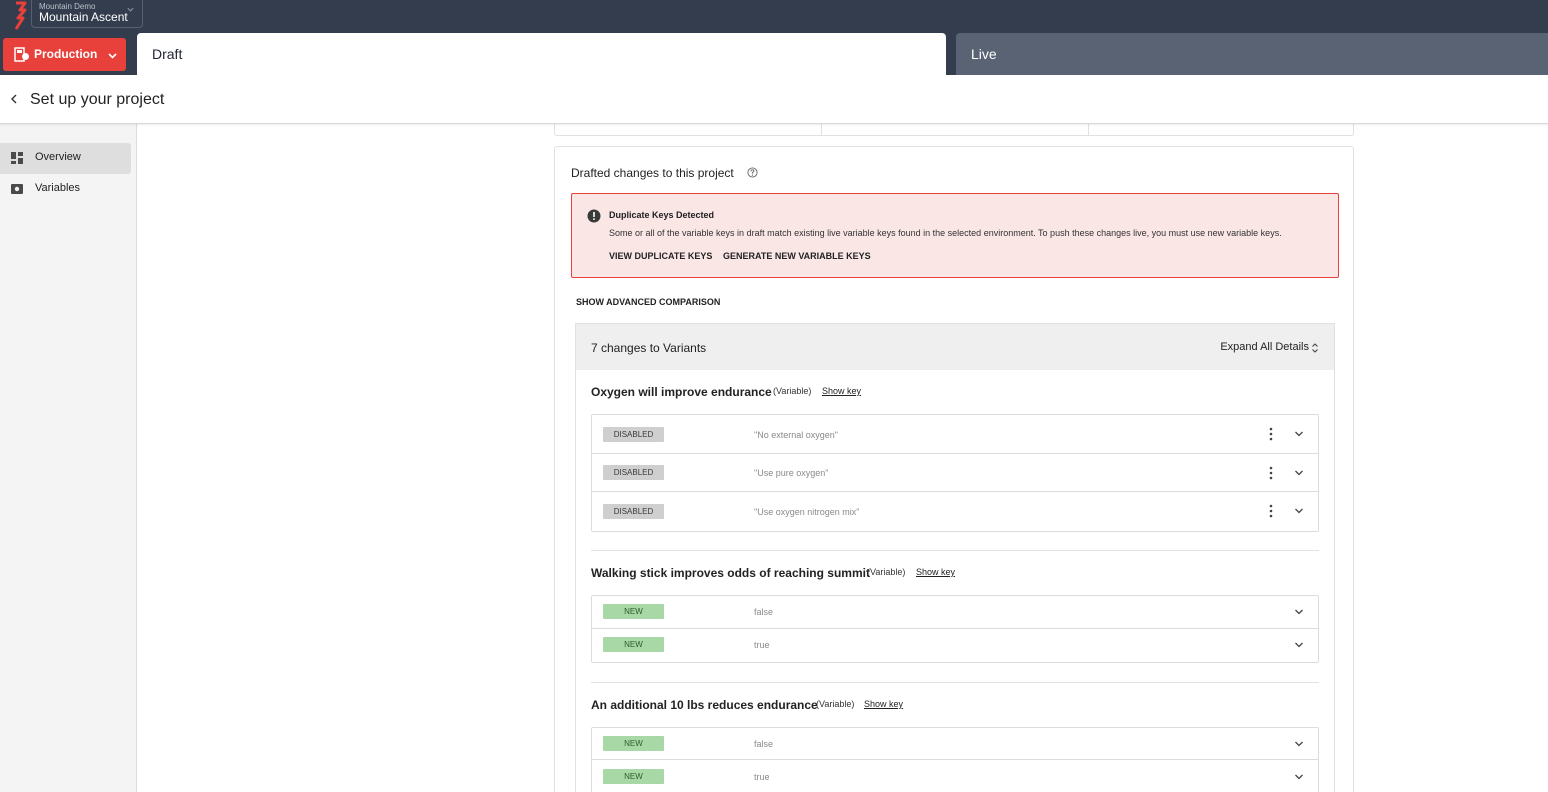 The width and height of the screenshot is (1548, 792). Describe the element at coordinates (541, 54) in the screenshot. I see `tab-draft: Draft` at that location.